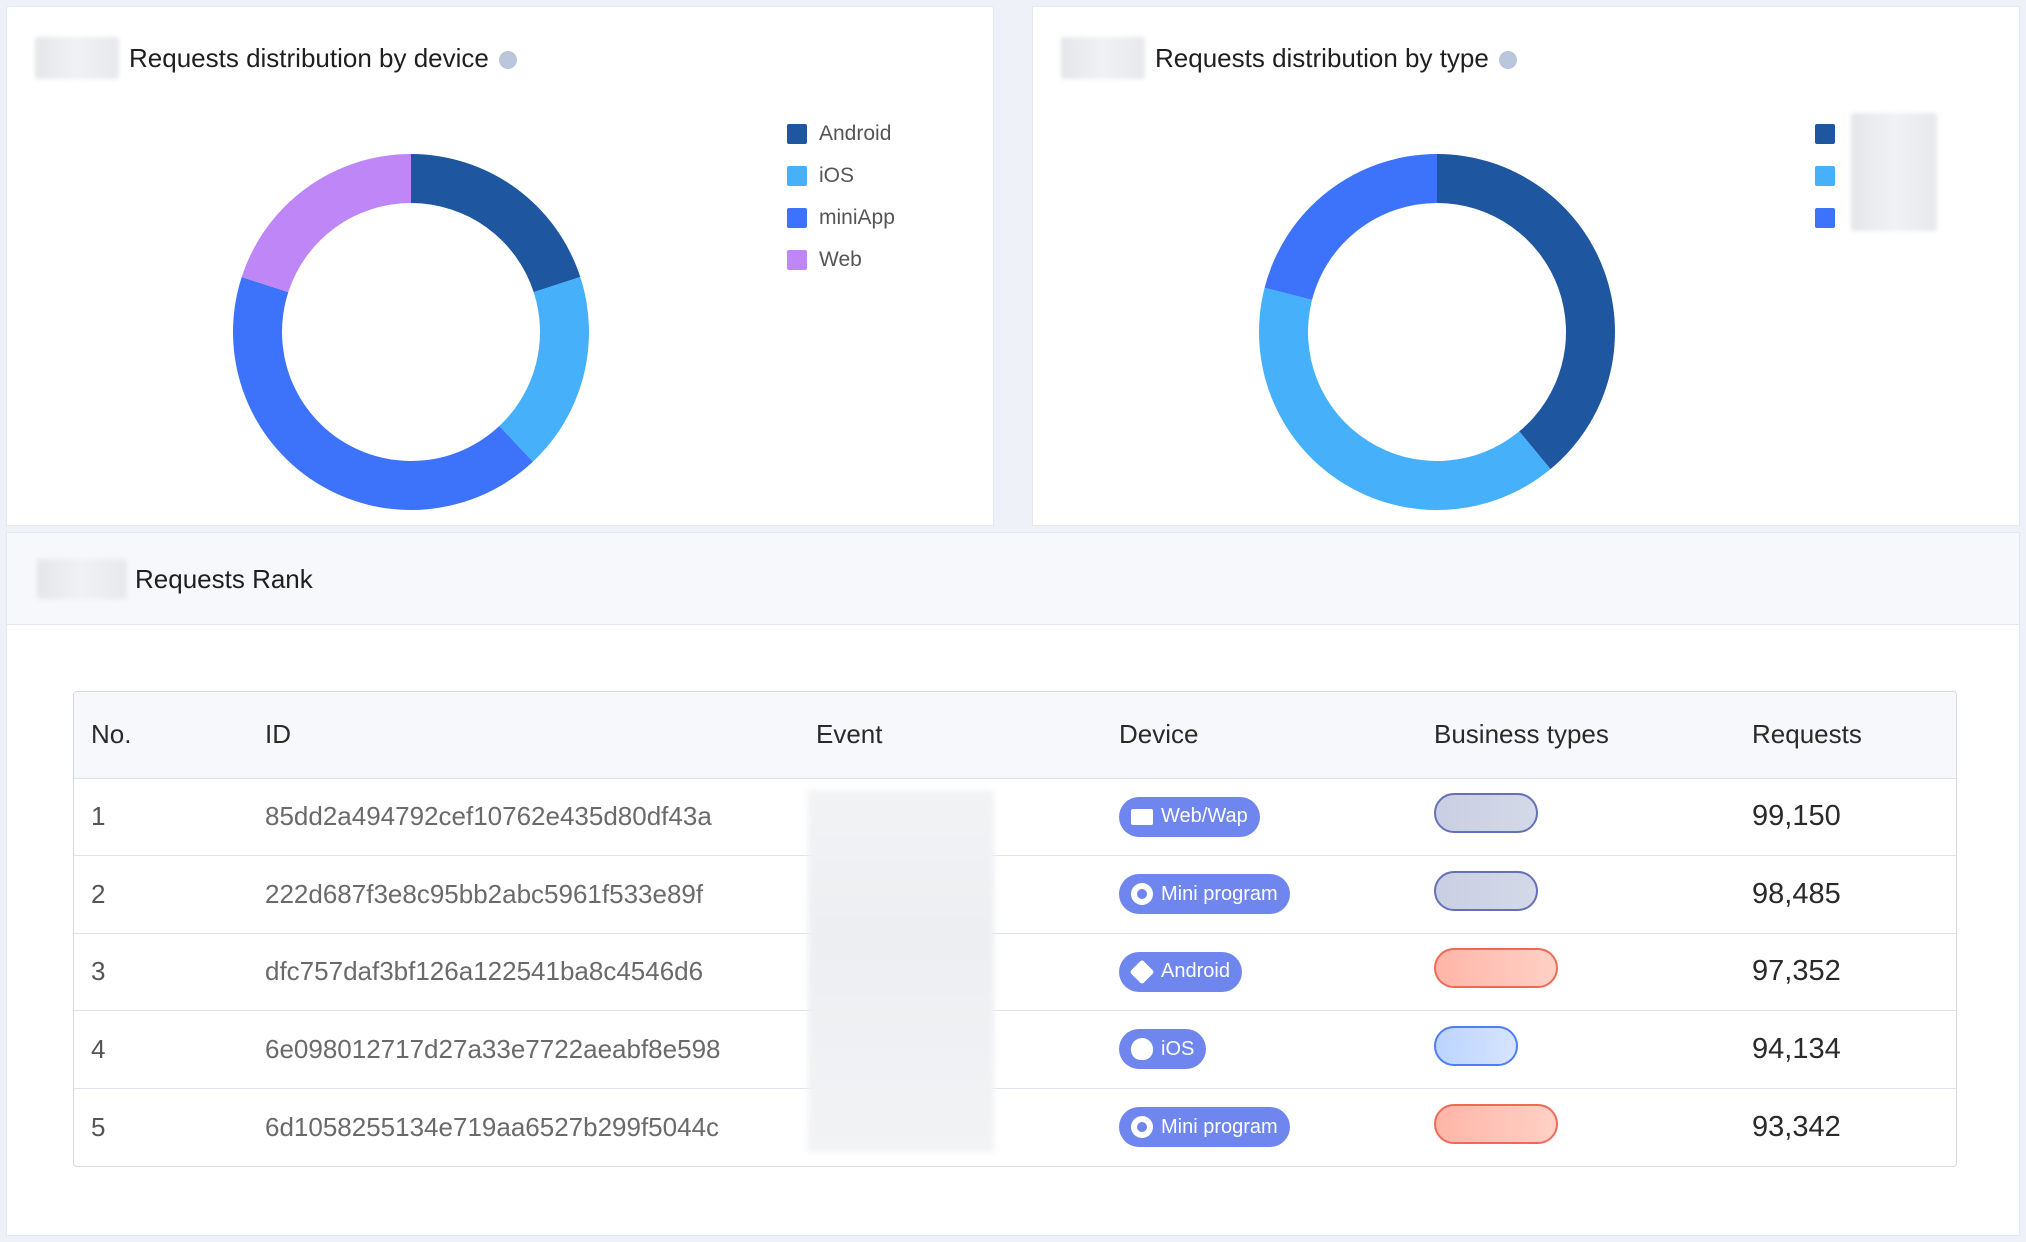 The width and height of the screenshot is (2026, 1242). What do you see at coordinates (523, 972) in the screenshot?
I see `cell-id: dfc757daf3bf126a122541ba8c4546d6` at bounding box center [523, 972].